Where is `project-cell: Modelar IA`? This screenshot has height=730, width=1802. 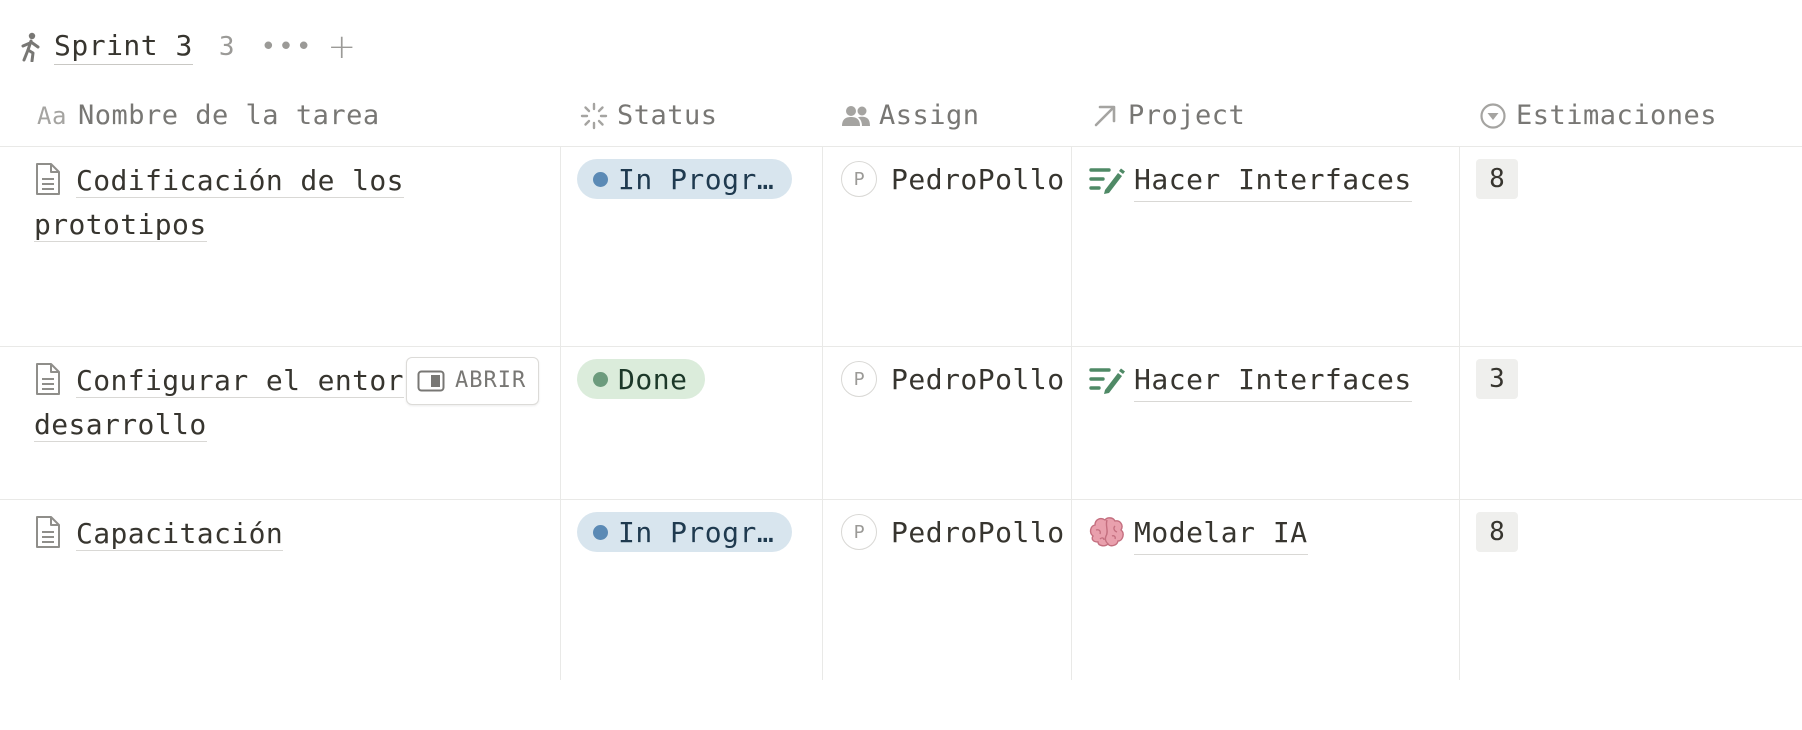
project-cell: Modelar IA is located at coordinates (1266, 590).